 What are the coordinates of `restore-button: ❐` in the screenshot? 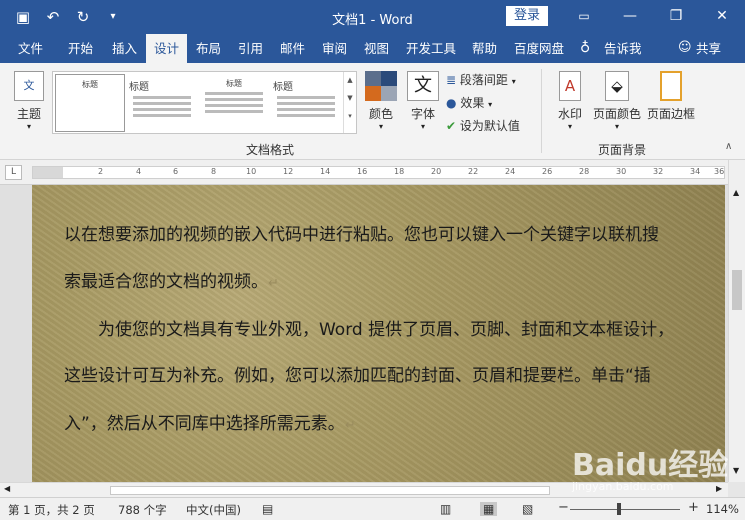 It's located at (676, 17).